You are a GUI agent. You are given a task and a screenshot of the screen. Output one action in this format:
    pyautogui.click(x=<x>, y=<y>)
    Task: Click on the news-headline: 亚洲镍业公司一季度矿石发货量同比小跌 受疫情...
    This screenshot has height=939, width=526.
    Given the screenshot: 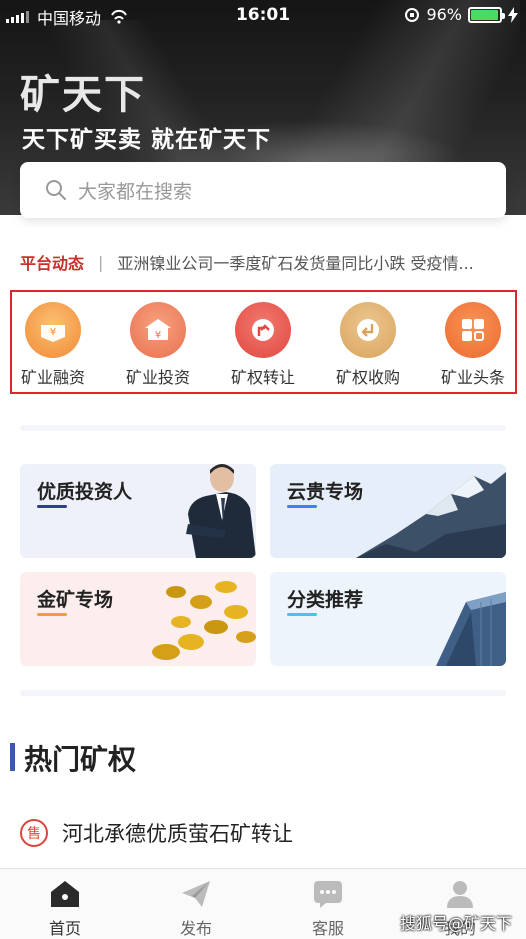 What is the action you would take?
    pyautogui.click(x=295, y=262)
    